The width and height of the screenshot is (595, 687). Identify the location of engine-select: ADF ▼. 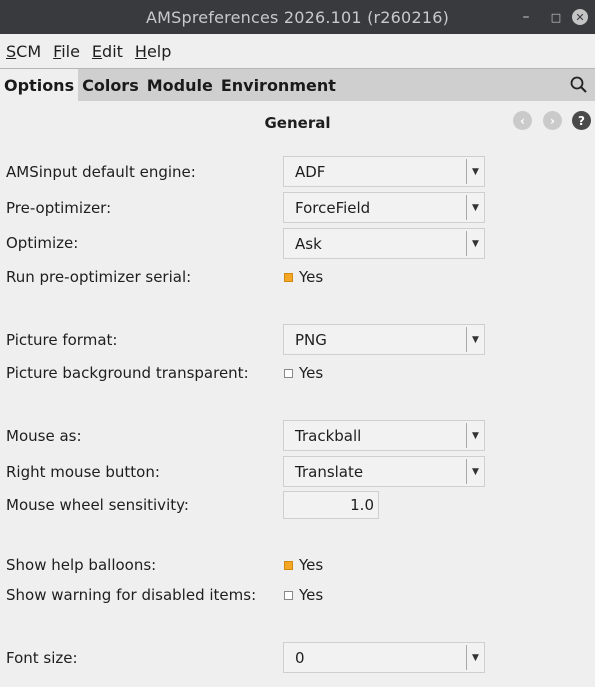
(384, 171).